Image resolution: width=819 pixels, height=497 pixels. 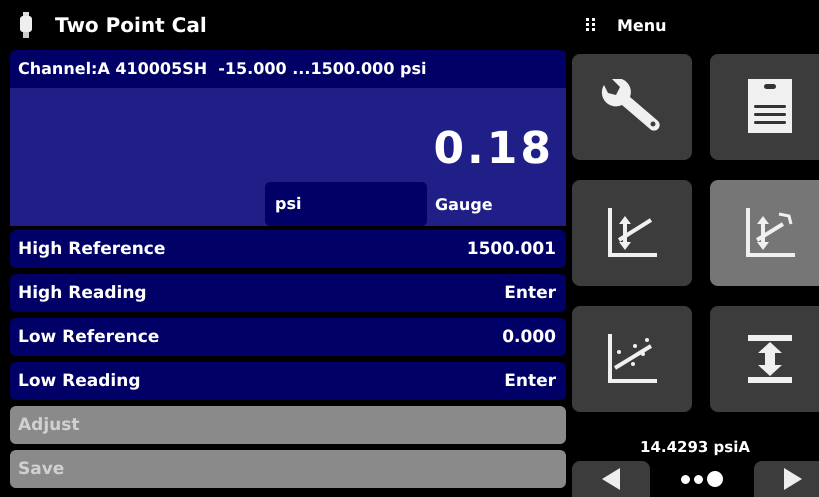 I want to click on left-arrow-icon, so click(x=611, y=479).